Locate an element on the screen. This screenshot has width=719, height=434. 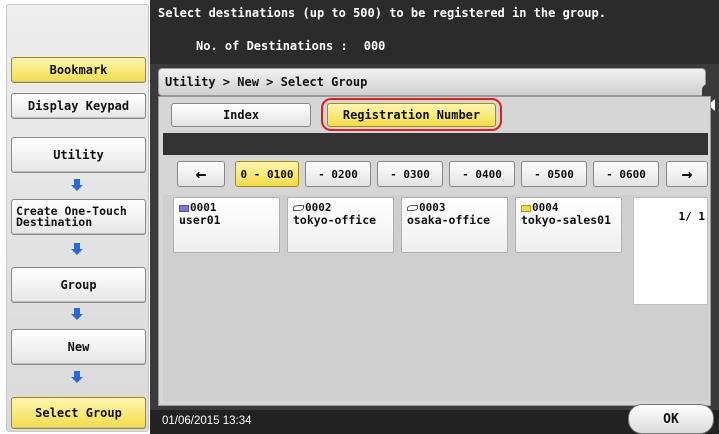
destination-count: No. of Destinations : 000 is located at coordinates (290, 46).